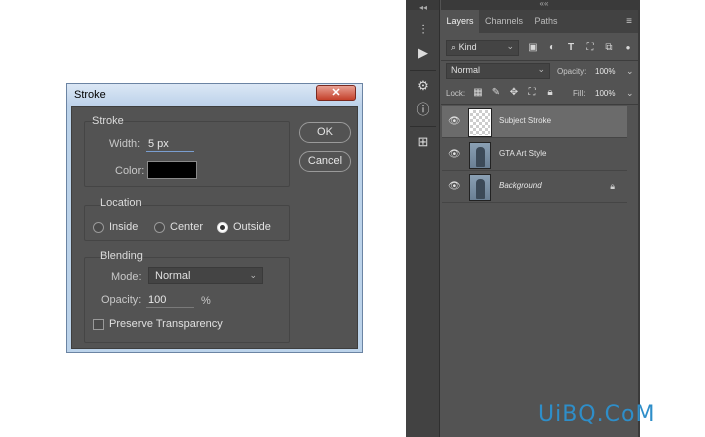  I want to click on opacity-field: 100, so click(157, 300).